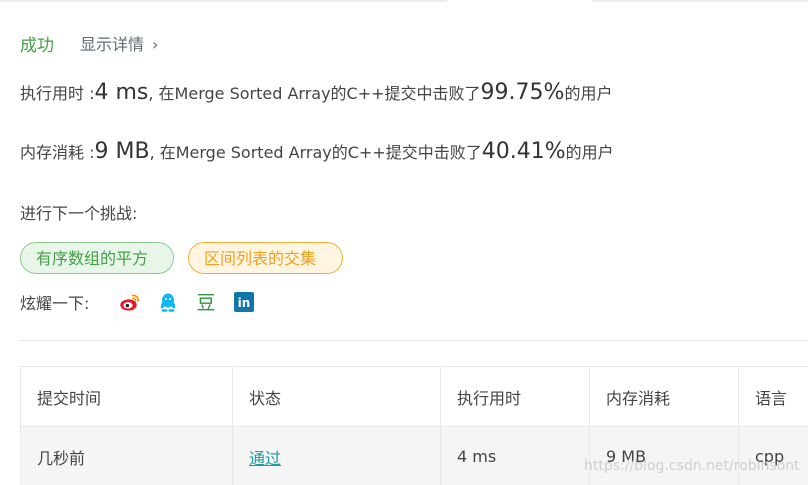  What do you see at coordinates (664, 455) in the screenshot?
I see `cell-memory: 9 MB` at bounding box center [664, 455].